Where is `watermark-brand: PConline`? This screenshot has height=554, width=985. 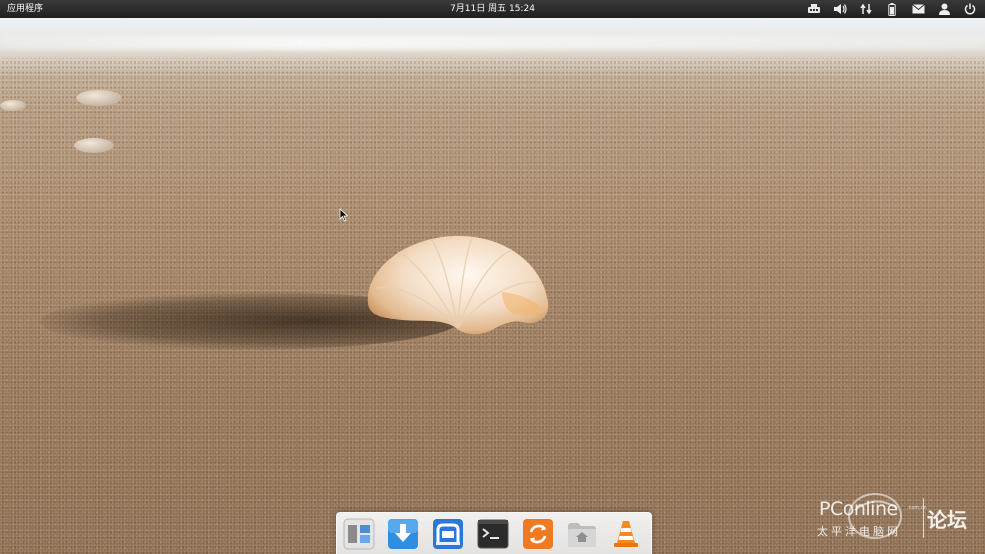
watermark-brand: PConline is located at coordinates (858, 509).